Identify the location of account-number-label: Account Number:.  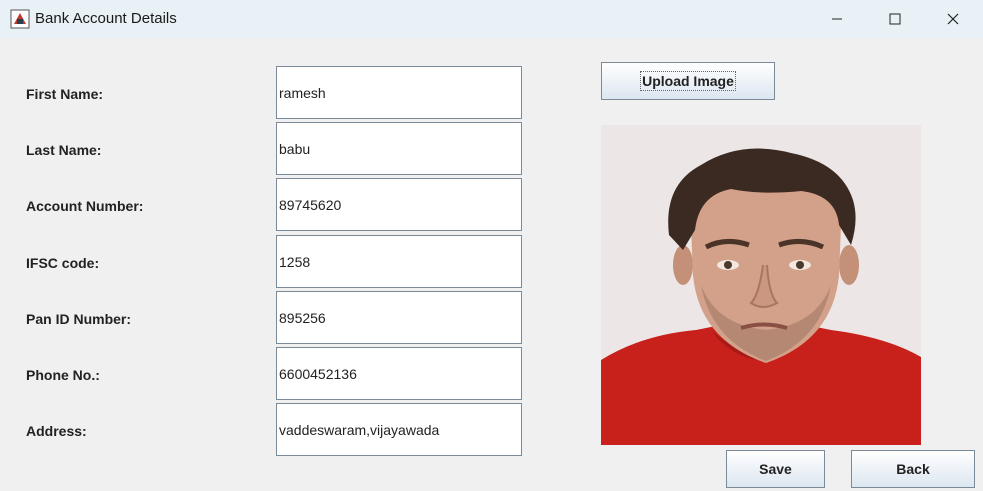
(85, 206).